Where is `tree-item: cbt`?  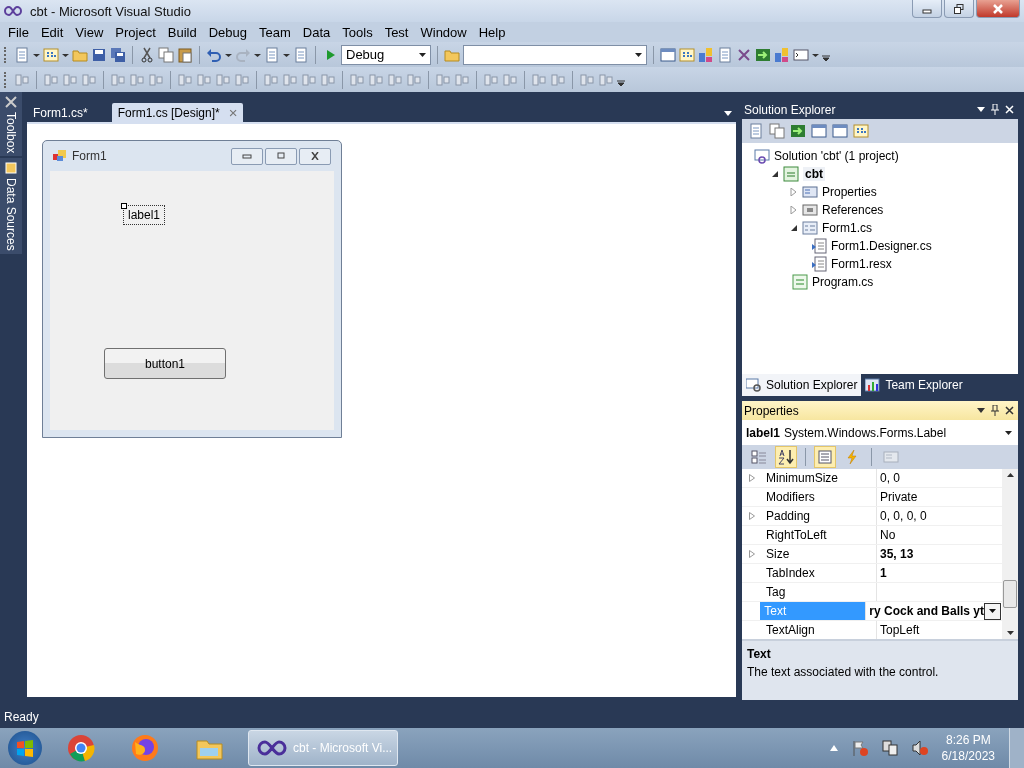 tree-item: cbt is located at coordinates (814, 174).